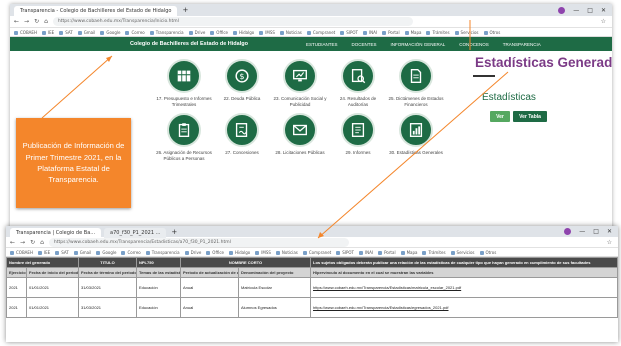 The image size is (621, 346). What do you see at coordinates (158, 307) in the screenshot?
I see `table-cell: Educación` at bounding box center [158, 307].